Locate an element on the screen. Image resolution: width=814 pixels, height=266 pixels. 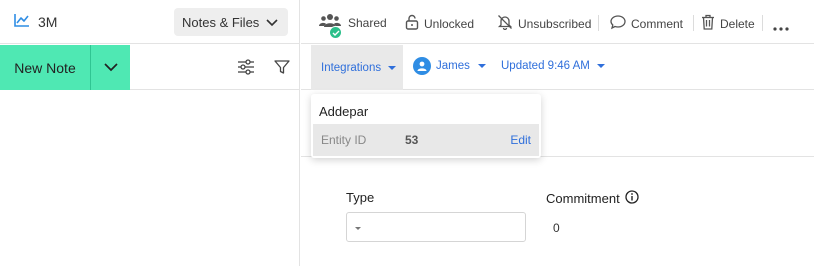
shared-button: Shared is located at coordinates (353, 26).